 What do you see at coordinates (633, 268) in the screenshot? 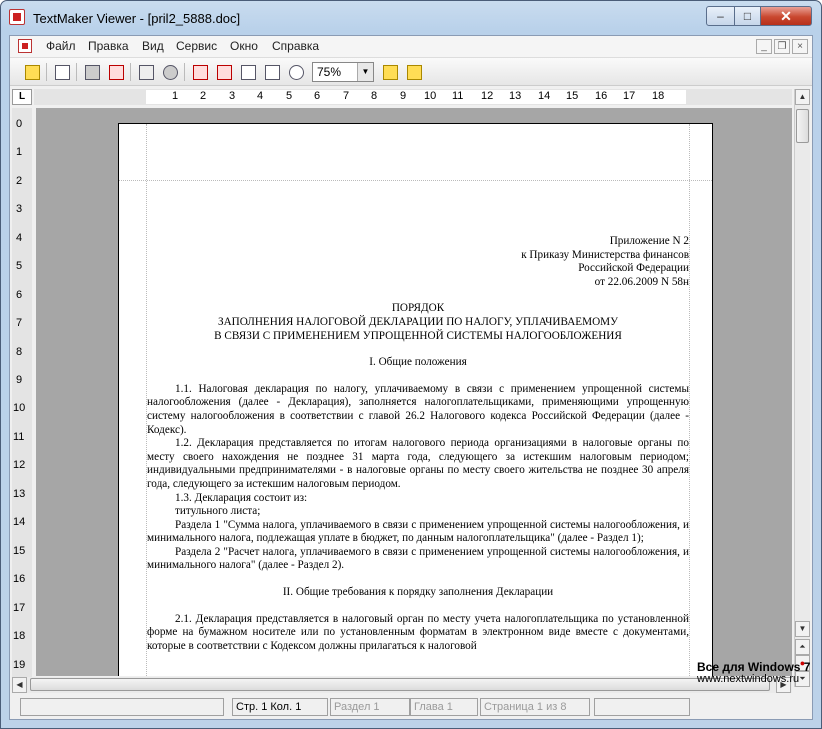
I see `appendix-line: Российской Федерации` at bounding box center [633, 268].